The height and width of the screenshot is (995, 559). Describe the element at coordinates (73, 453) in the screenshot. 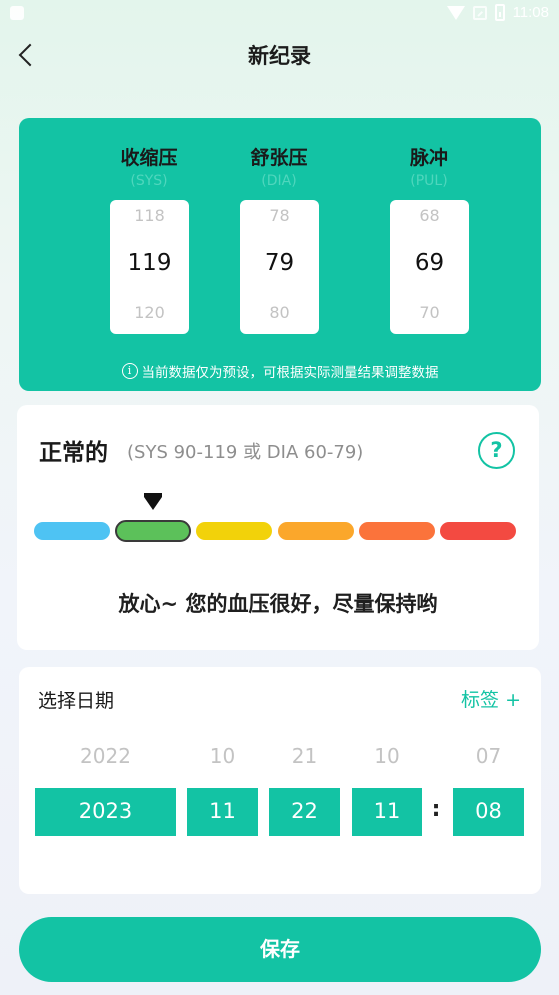

I see `status-title: 正常的` at that location.